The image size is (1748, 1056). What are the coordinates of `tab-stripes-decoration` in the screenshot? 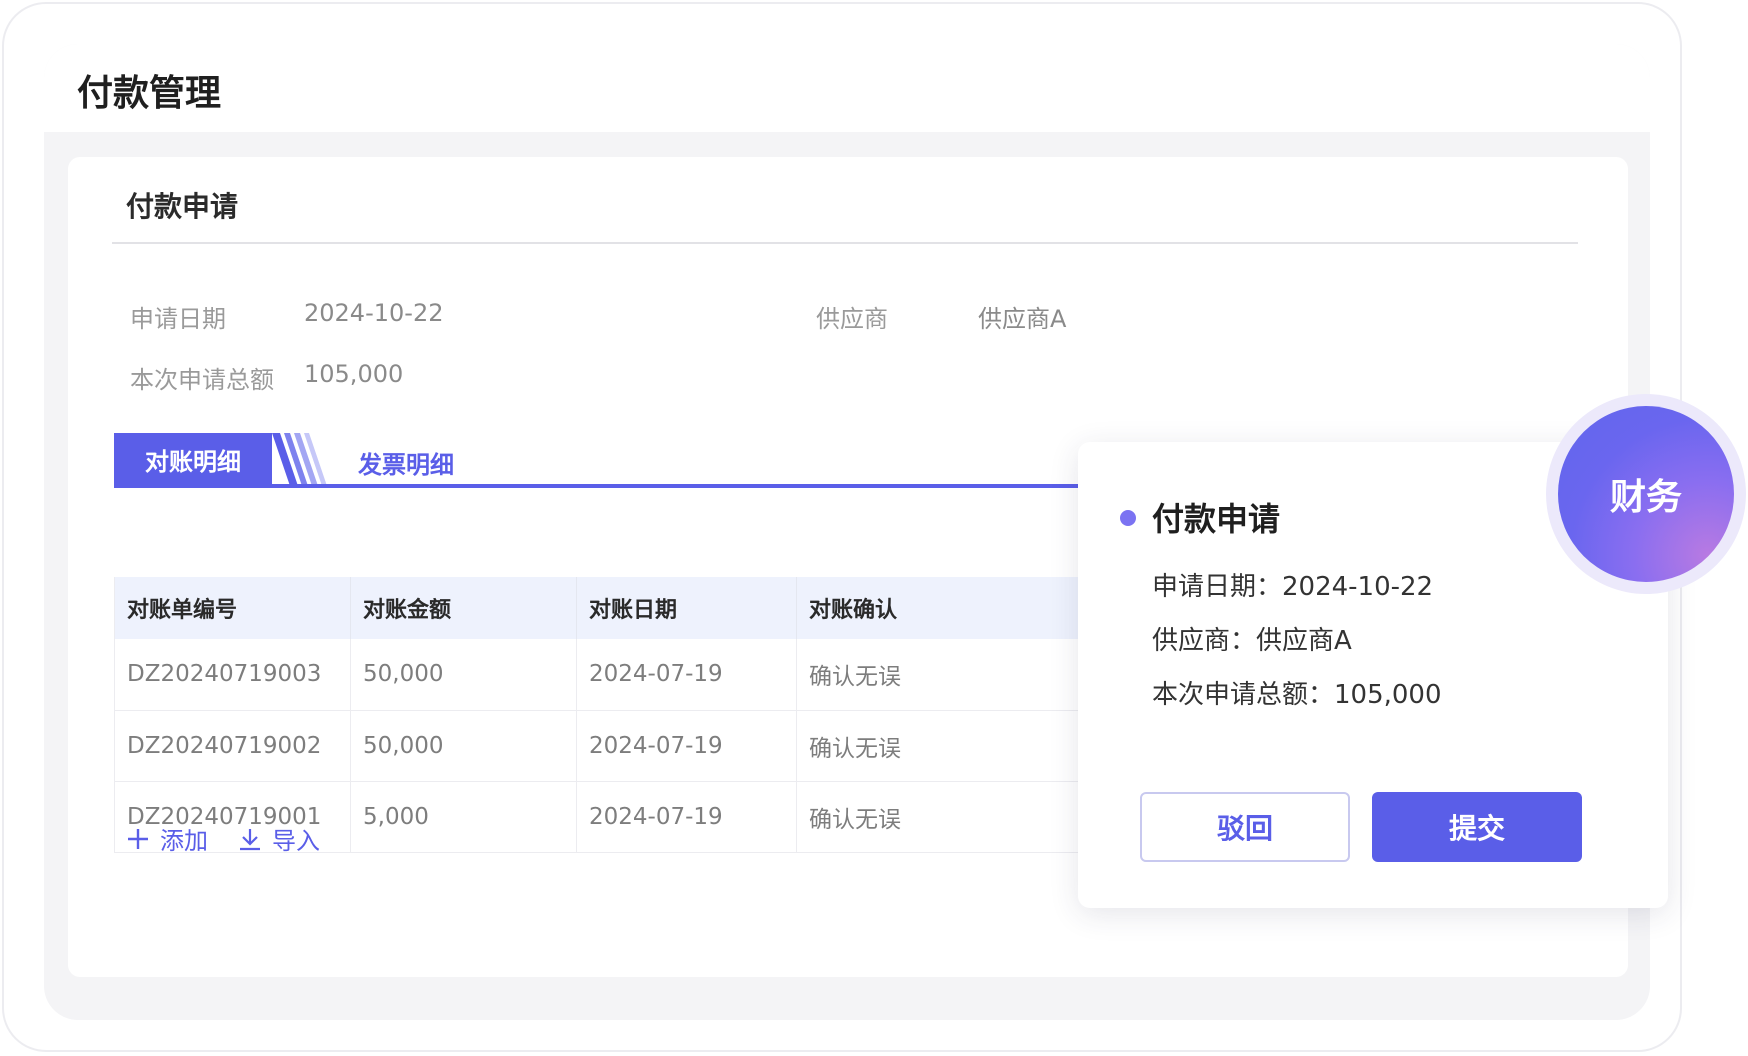 It's located at (299, 459).